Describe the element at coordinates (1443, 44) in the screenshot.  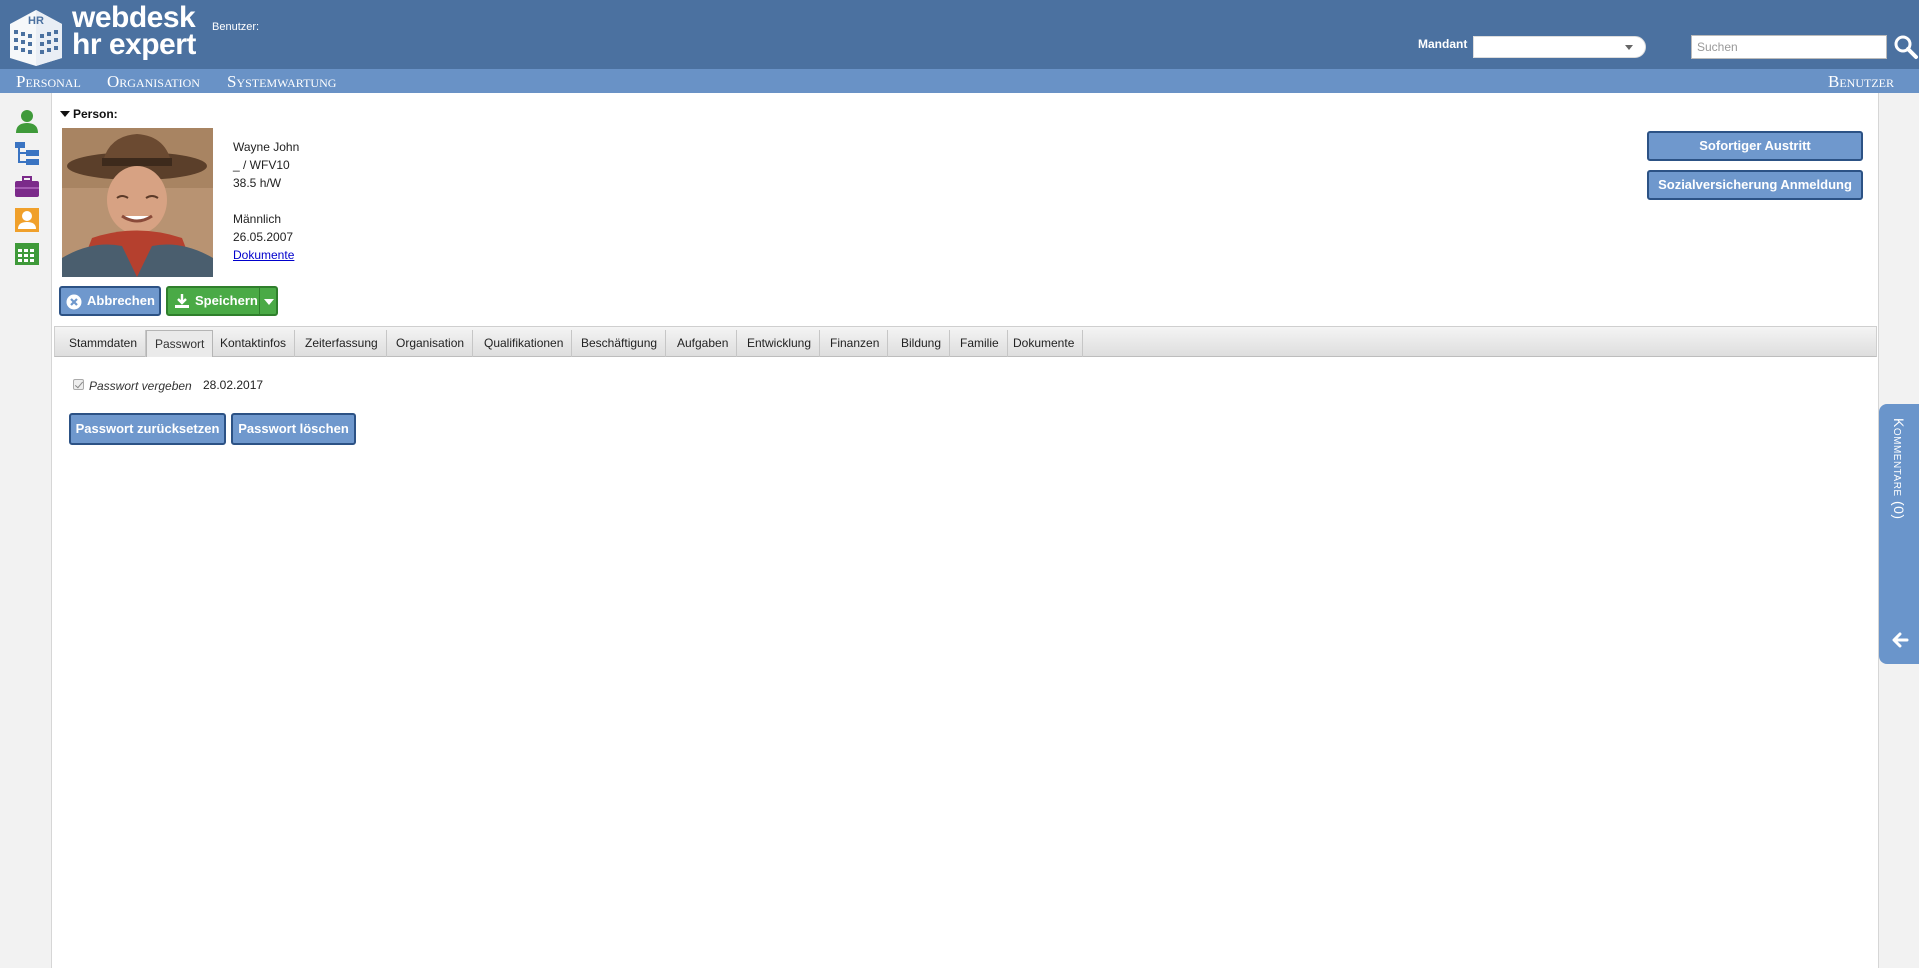
I see `mandant-label: Mandant` at that location.